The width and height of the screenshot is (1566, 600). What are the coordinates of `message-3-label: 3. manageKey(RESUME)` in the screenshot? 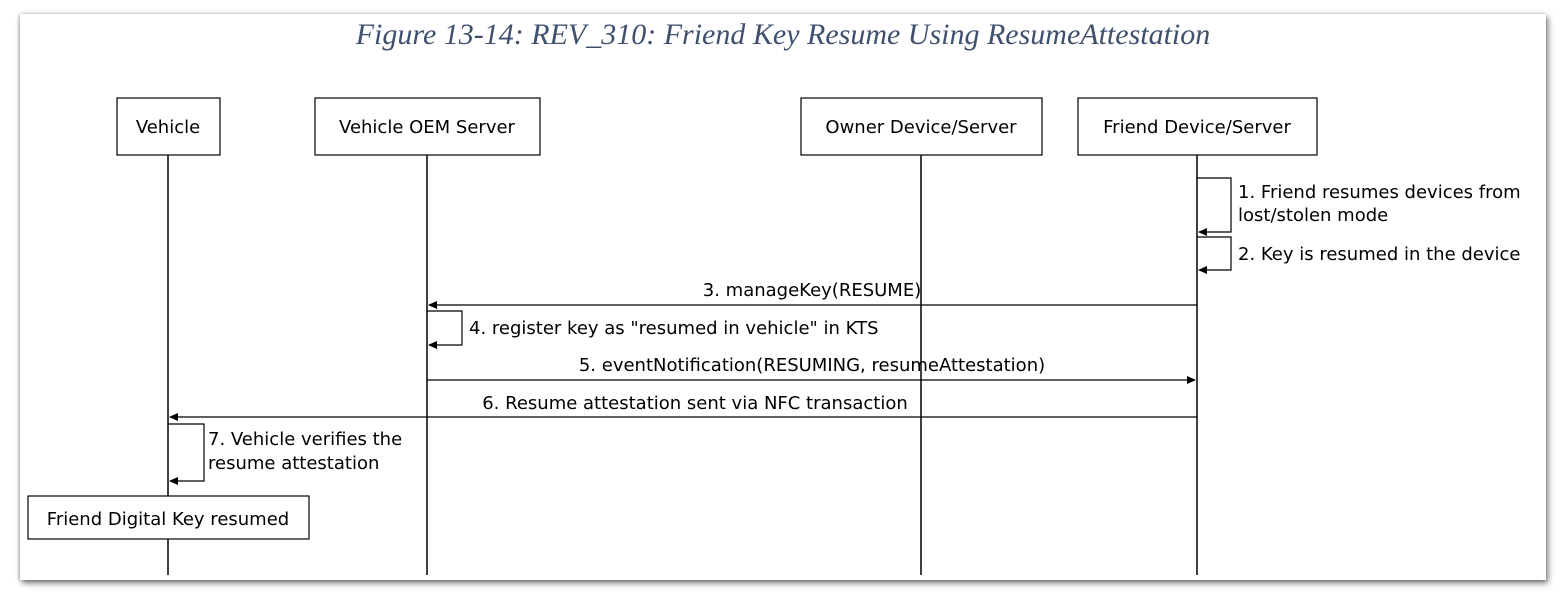 It's located at (812, 290).